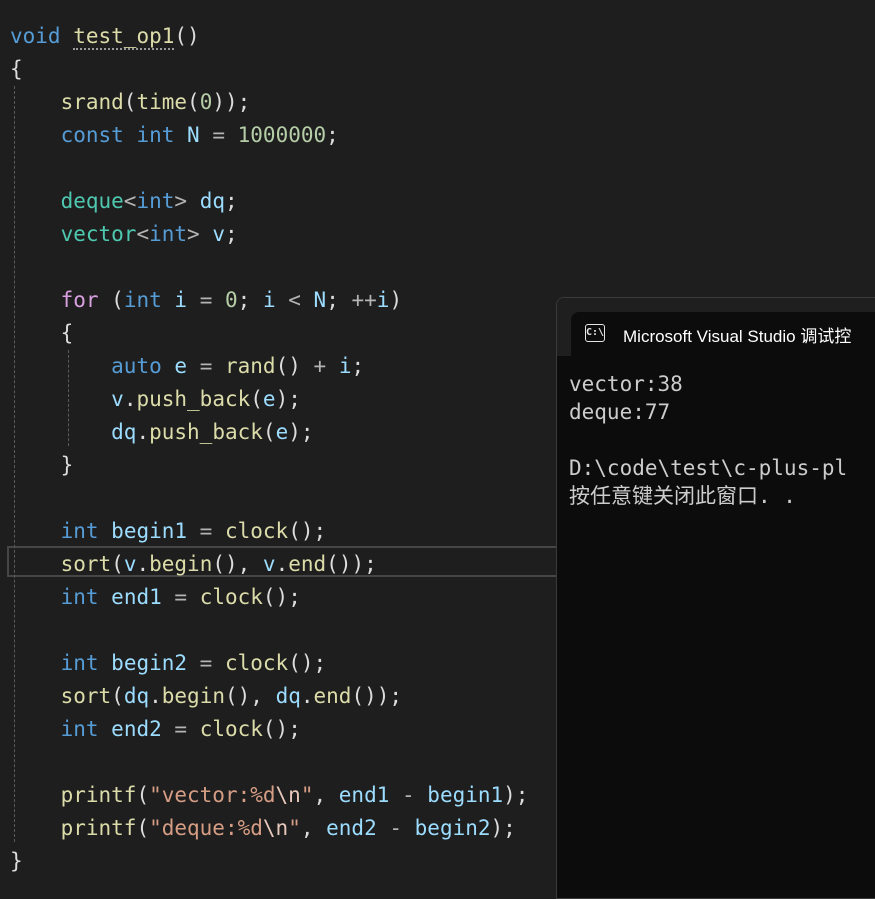 The width and height of the screenshot is (875, 899). Describe the element at coordinates (231, 300) in the screenshot. I see `code-token: 0` at that location.